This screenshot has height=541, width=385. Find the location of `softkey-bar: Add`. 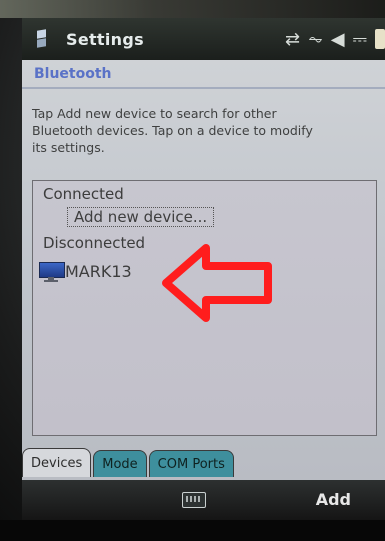

softkey-bar: Add is located at coordinates (203, 500).